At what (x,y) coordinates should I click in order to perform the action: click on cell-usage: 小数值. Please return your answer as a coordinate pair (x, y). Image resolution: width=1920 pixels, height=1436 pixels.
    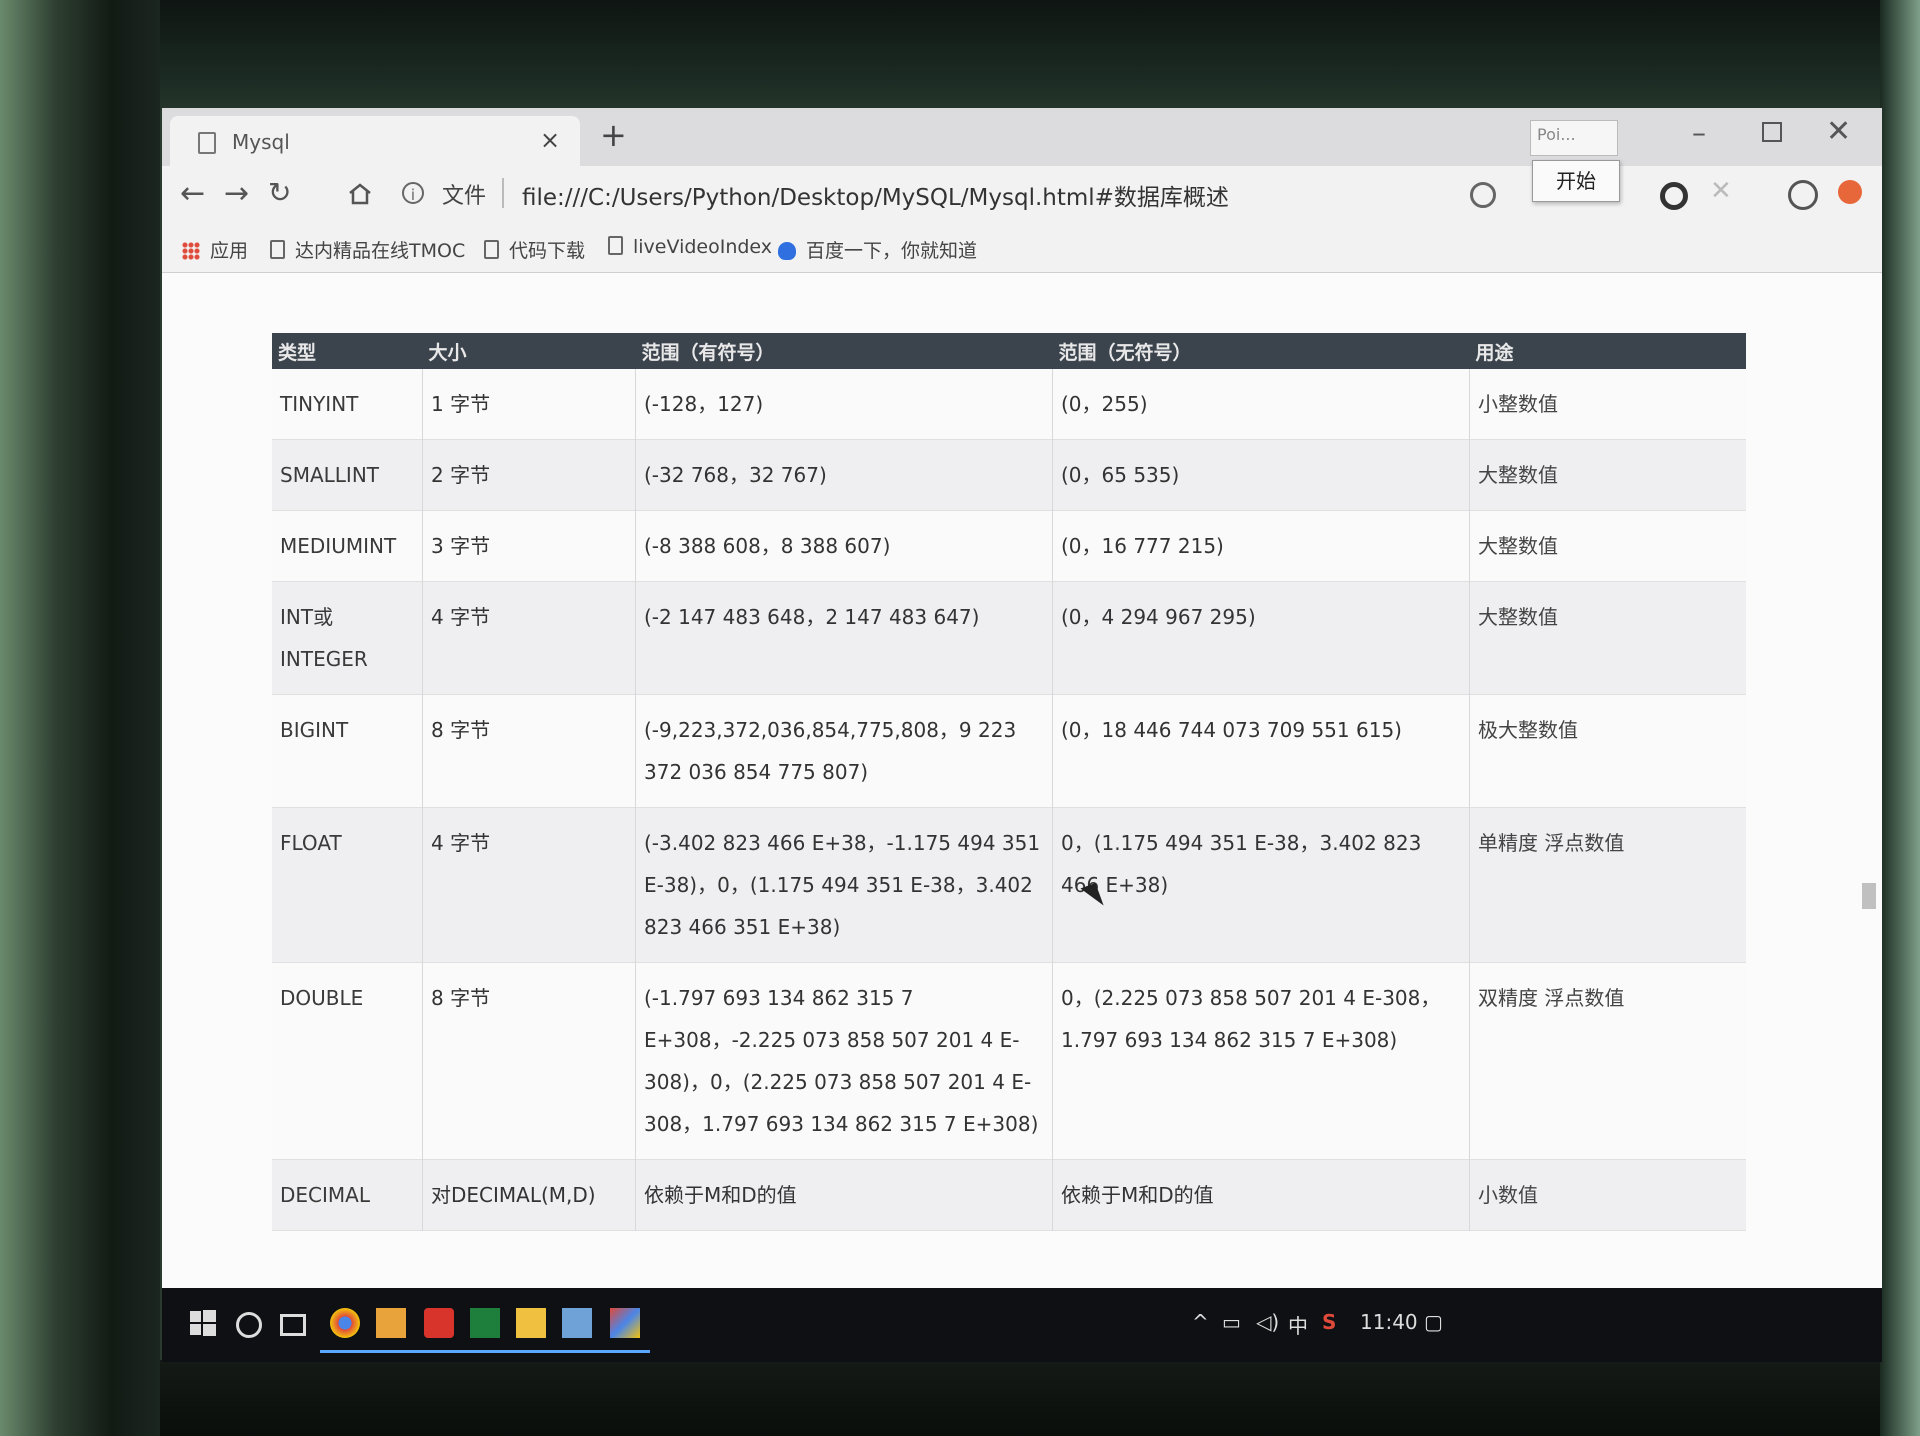
    Looking at the image, I should click on (1508, 1195).